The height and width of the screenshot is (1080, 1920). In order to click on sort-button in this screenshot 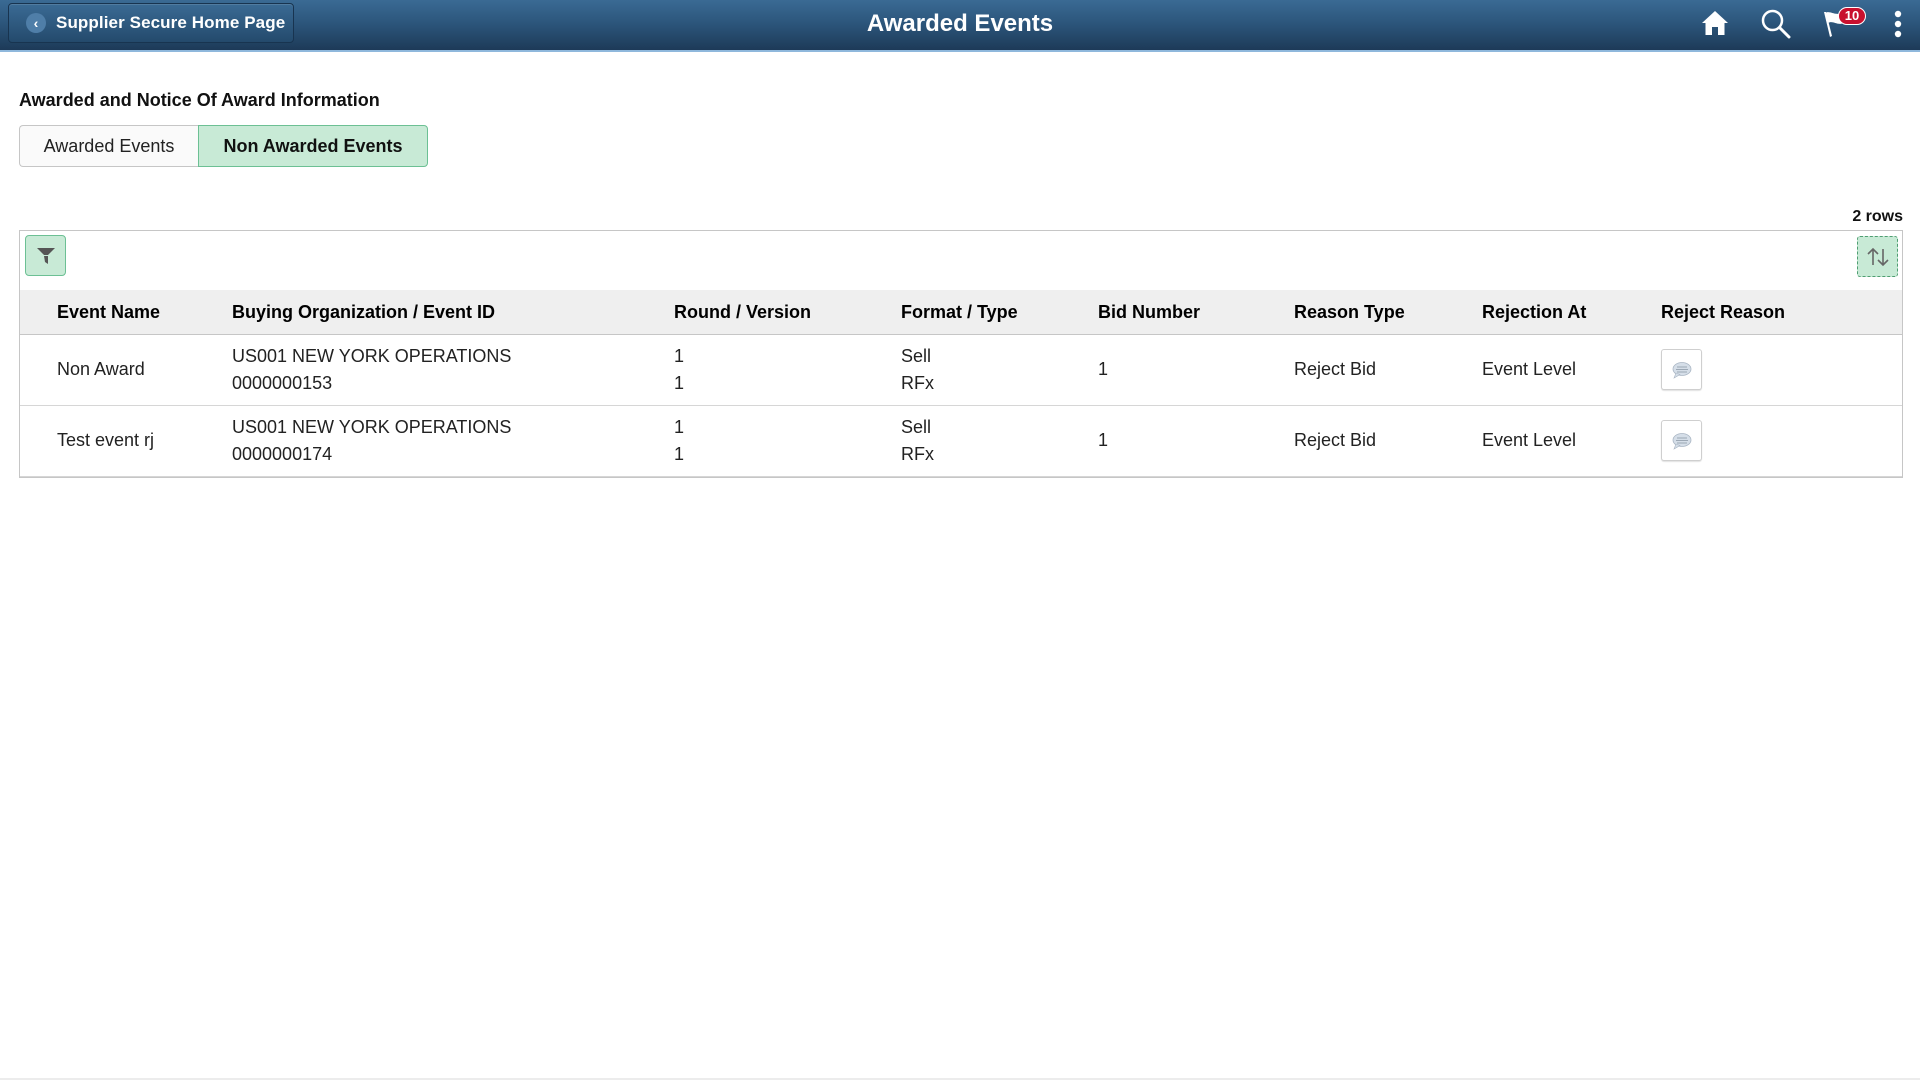, I will do `click(1877, 256)`.